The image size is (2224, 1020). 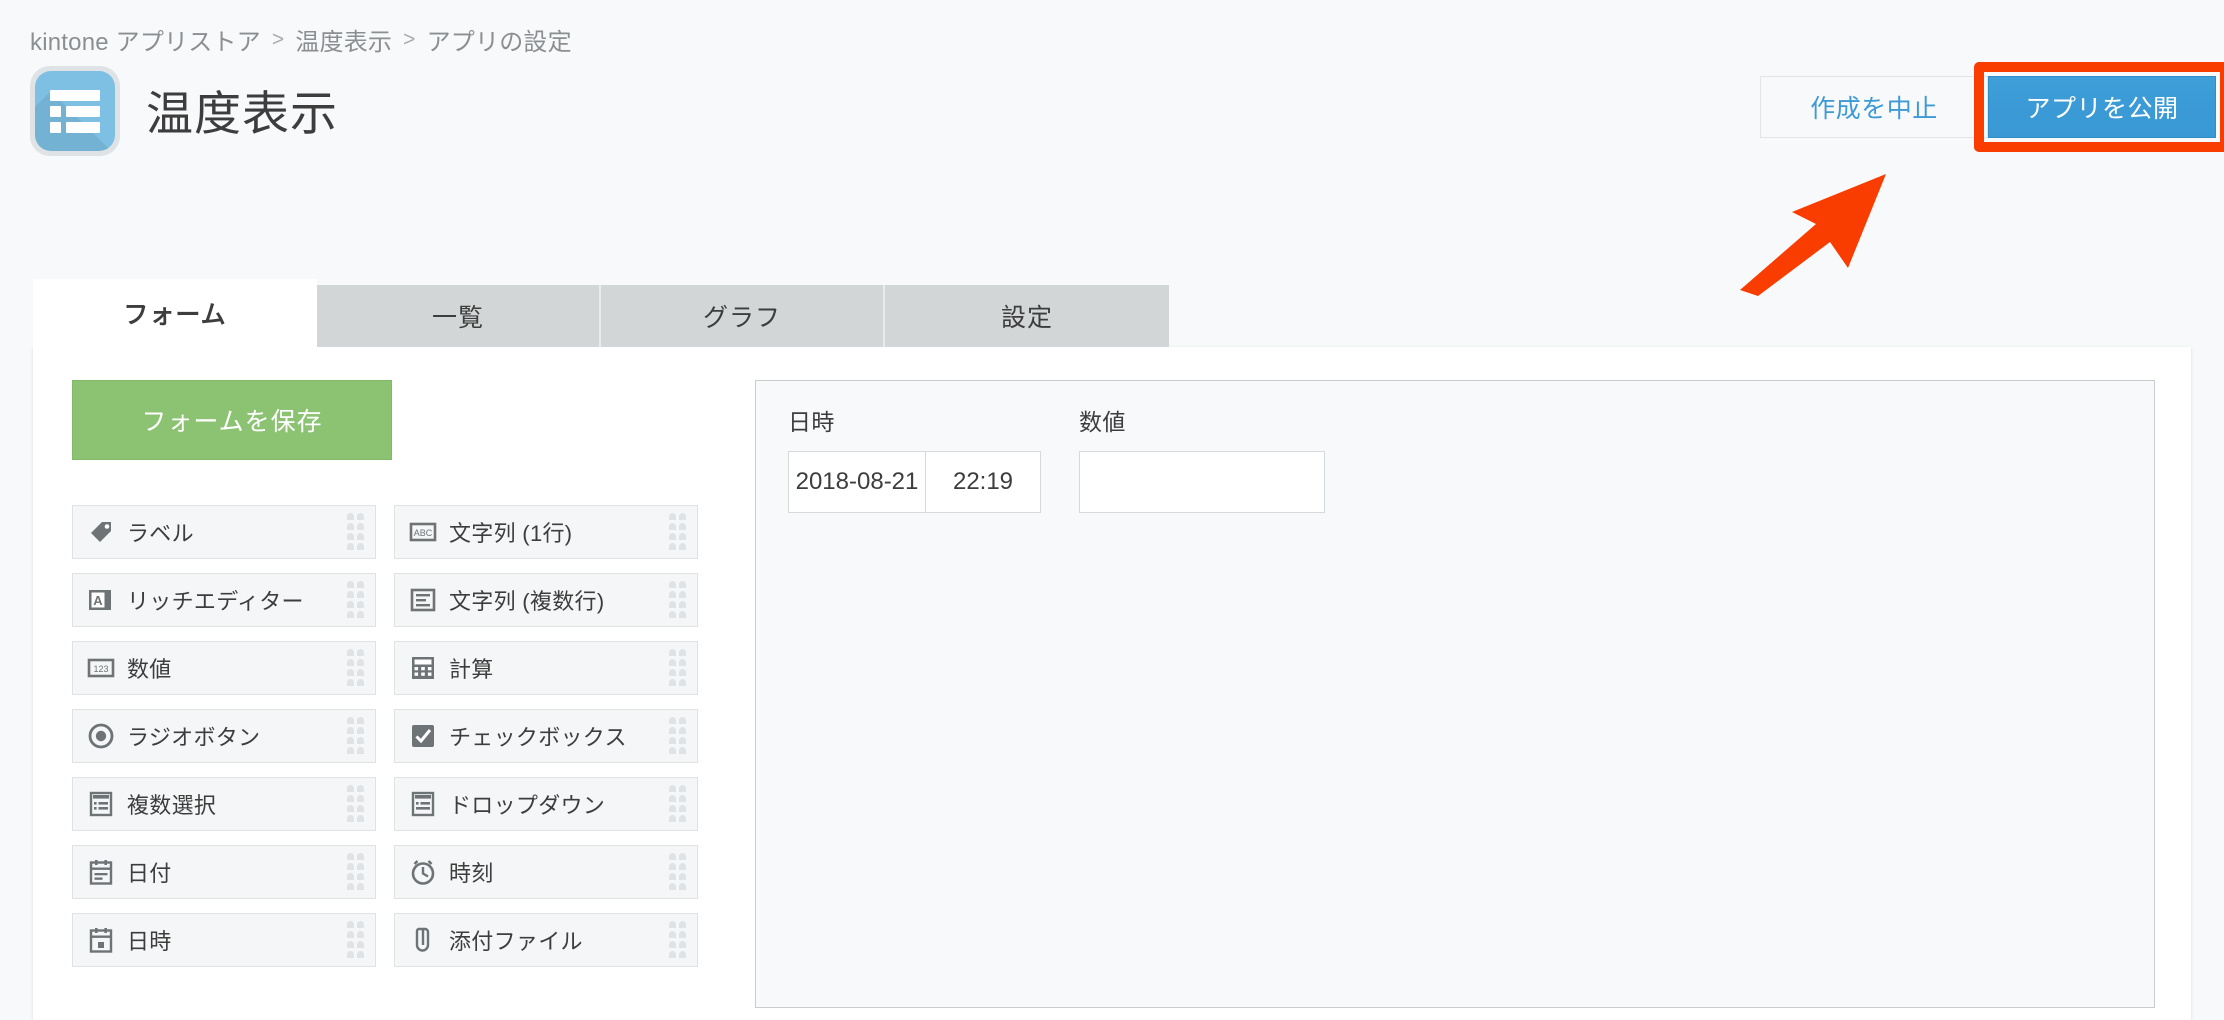 I want to click on palette-item-label-text: 日付, so click(x=149, y=873).